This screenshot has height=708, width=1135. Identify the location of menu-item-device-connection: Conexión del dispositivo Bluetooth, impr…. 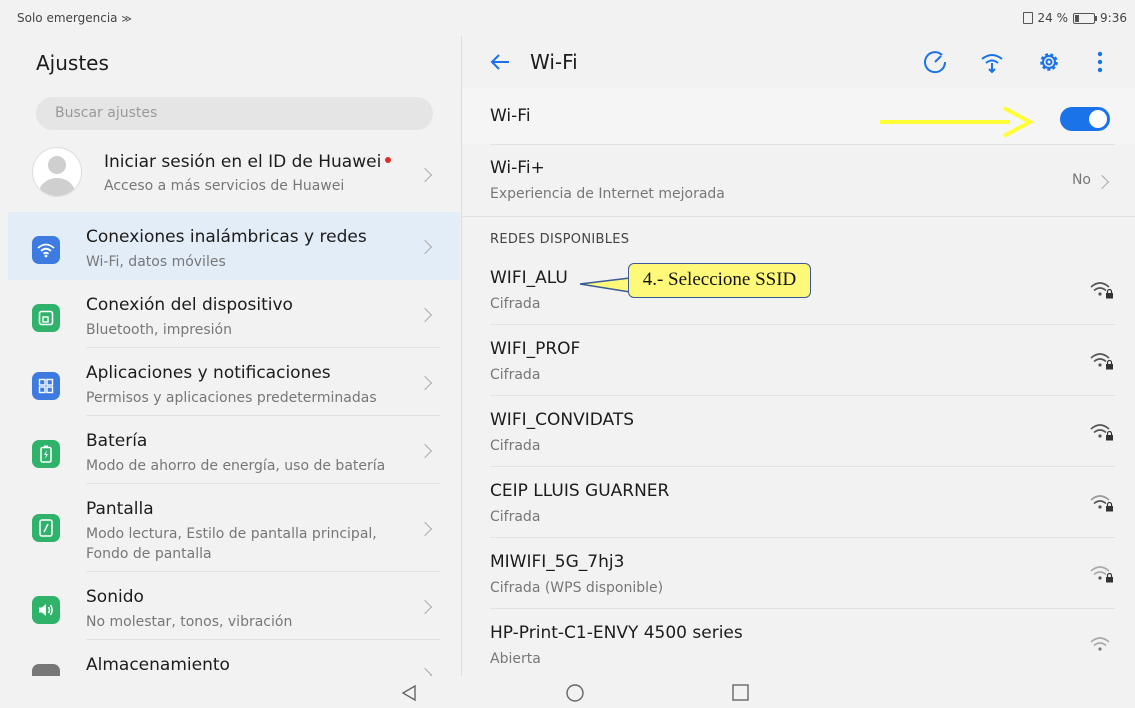
(234, 314).